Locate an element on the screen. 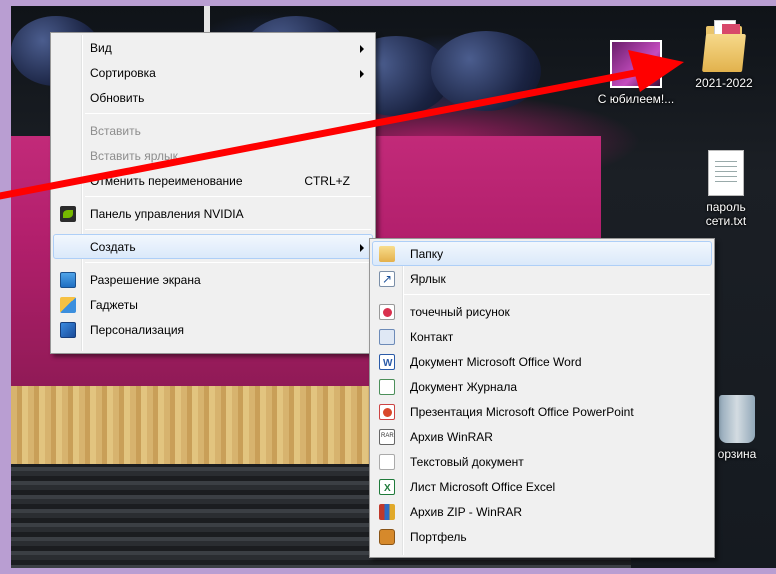 The width and height of the screenshot is (776, 574). journal-icon is located at coordinates (387, 387).